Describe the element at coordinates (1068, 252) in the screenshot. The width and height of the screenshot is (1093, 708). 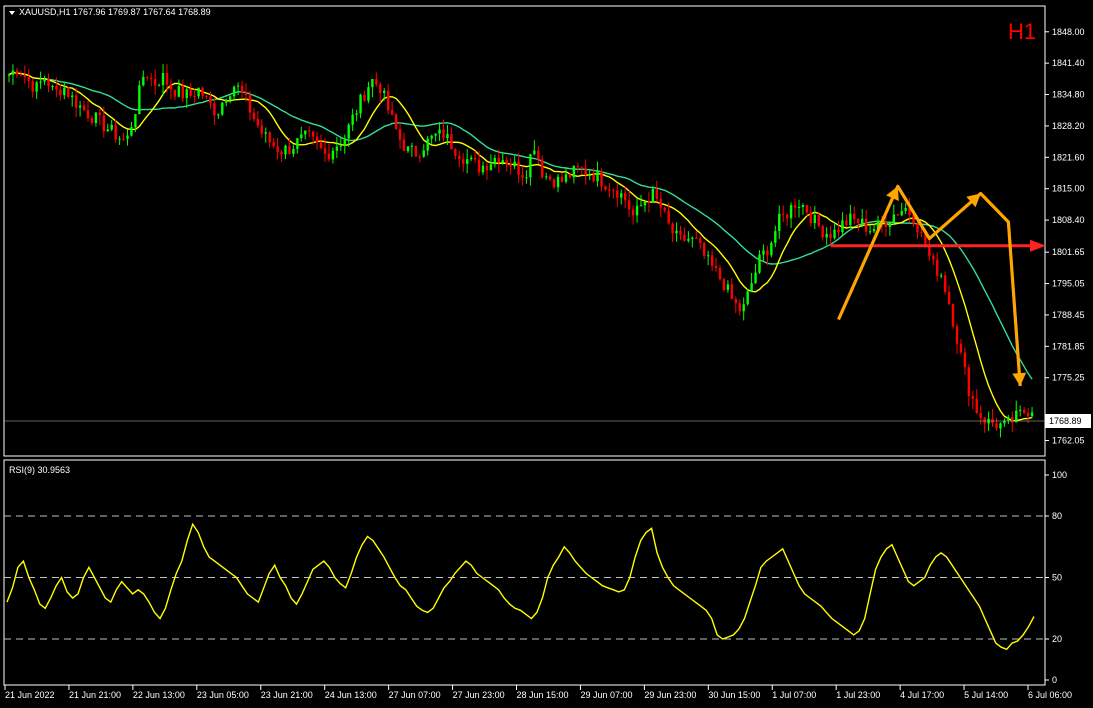
I see `price-tick-label: 1801.65` at that location.